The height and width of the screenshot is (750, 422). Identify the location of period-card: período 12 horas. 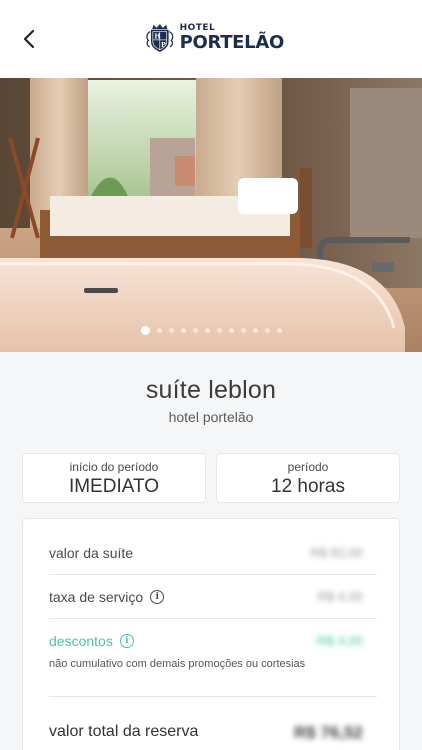
(308, 478).